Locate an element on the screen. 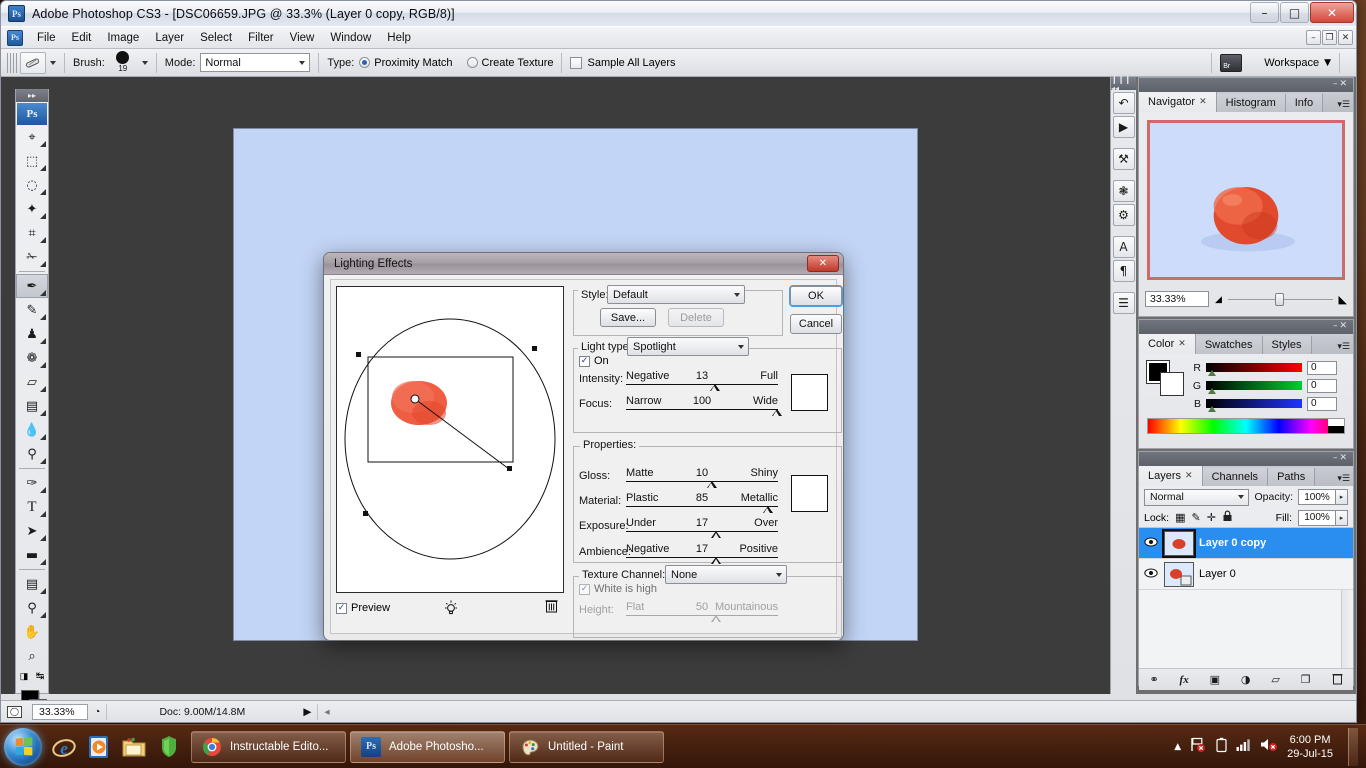 The height and width of the screenshot is (768, 1366). layer-visibility-eye-icon is located at coordinates (1151, 574).